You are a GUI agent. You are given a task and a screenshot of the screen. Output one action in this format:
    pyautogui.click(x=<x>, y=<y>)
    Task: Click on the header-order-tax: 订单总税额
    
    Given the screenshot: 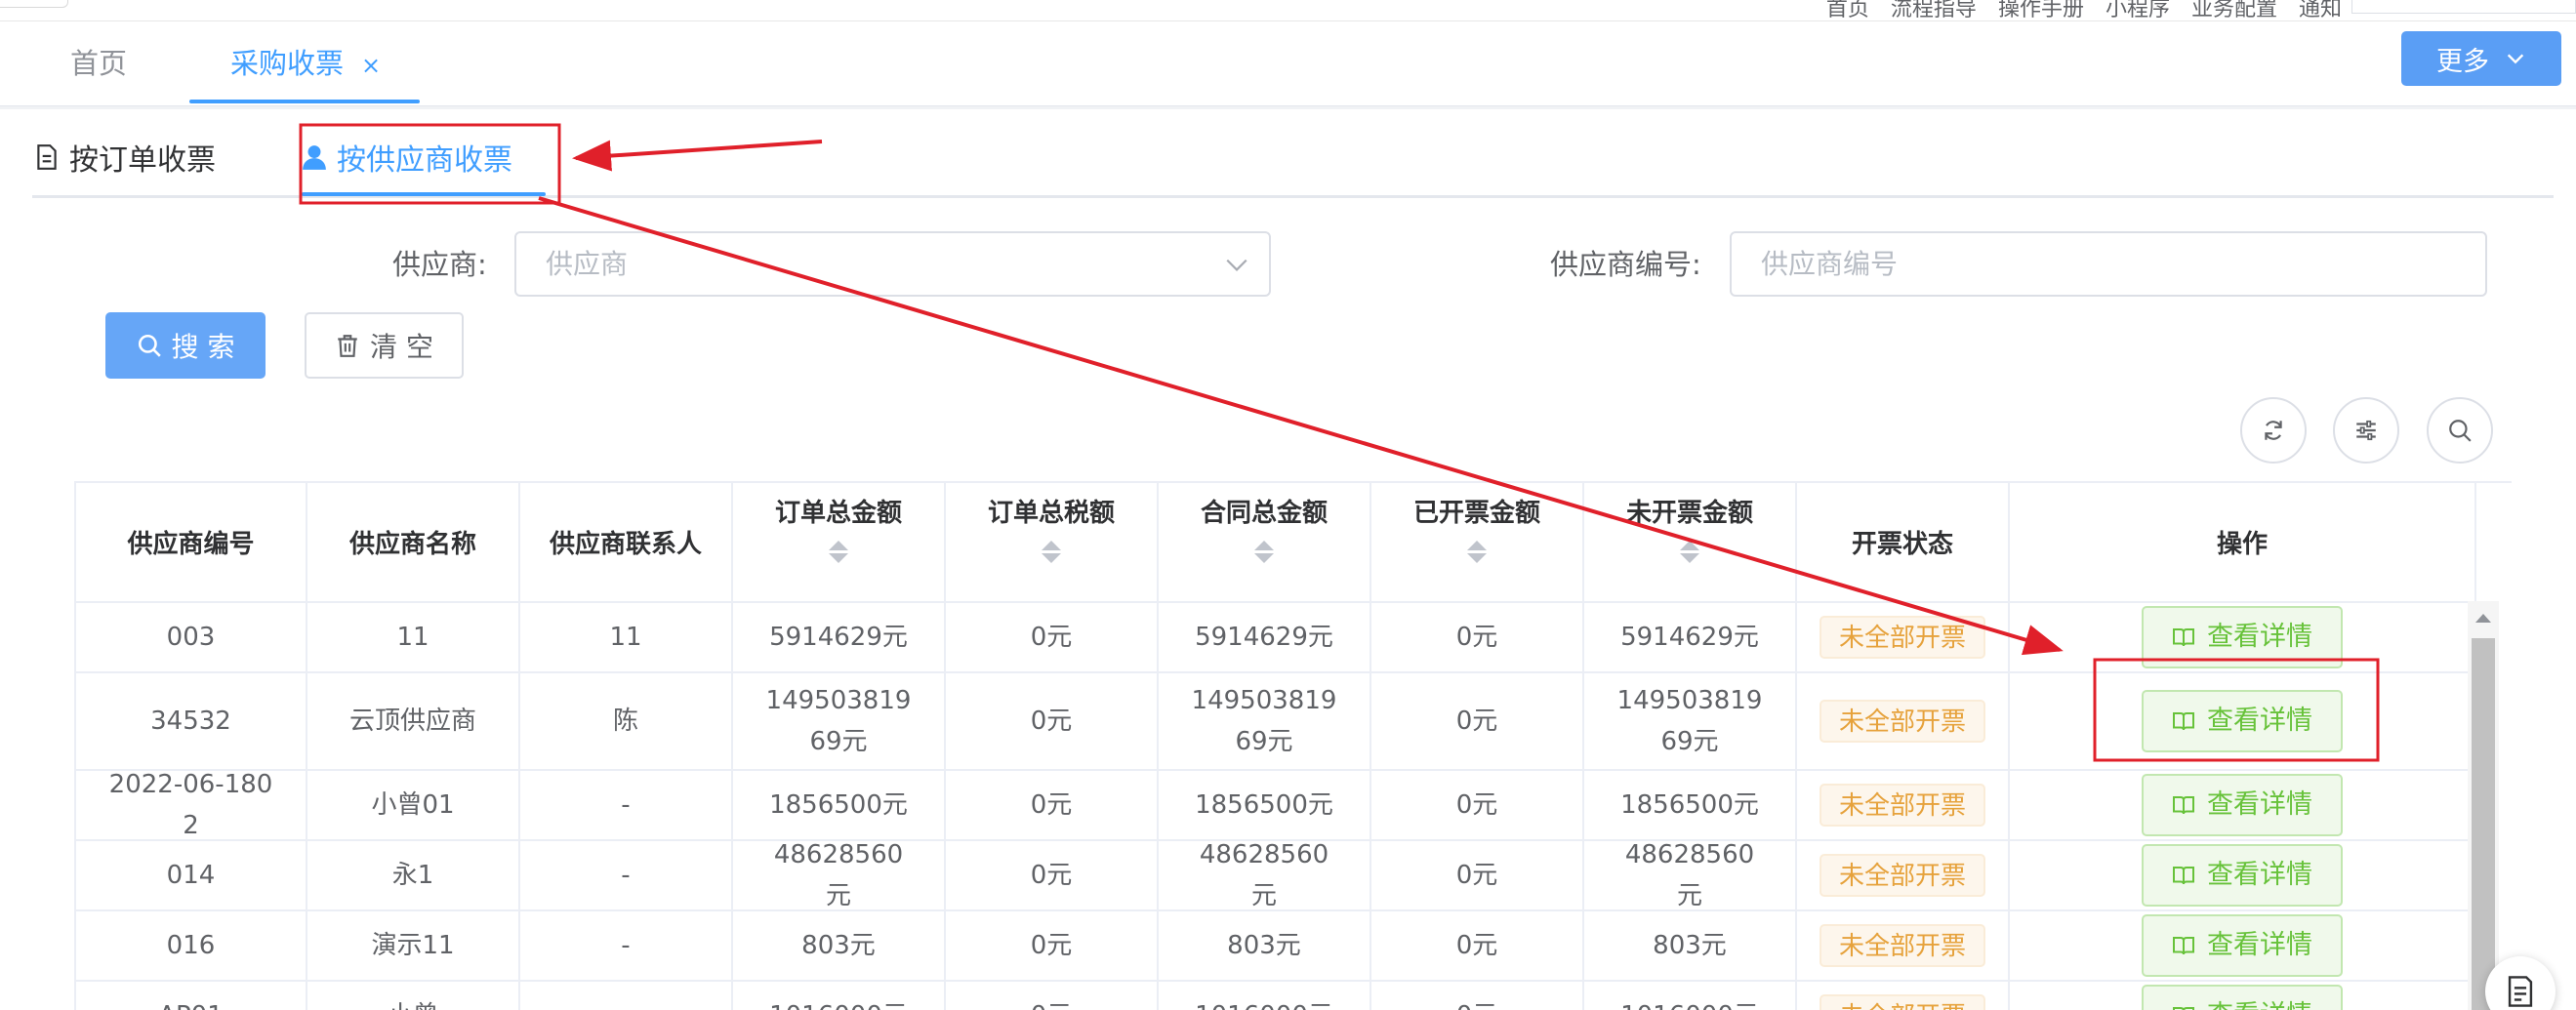 What is the action you would take?
    pyautogui.click(x=1052, y=543)
    